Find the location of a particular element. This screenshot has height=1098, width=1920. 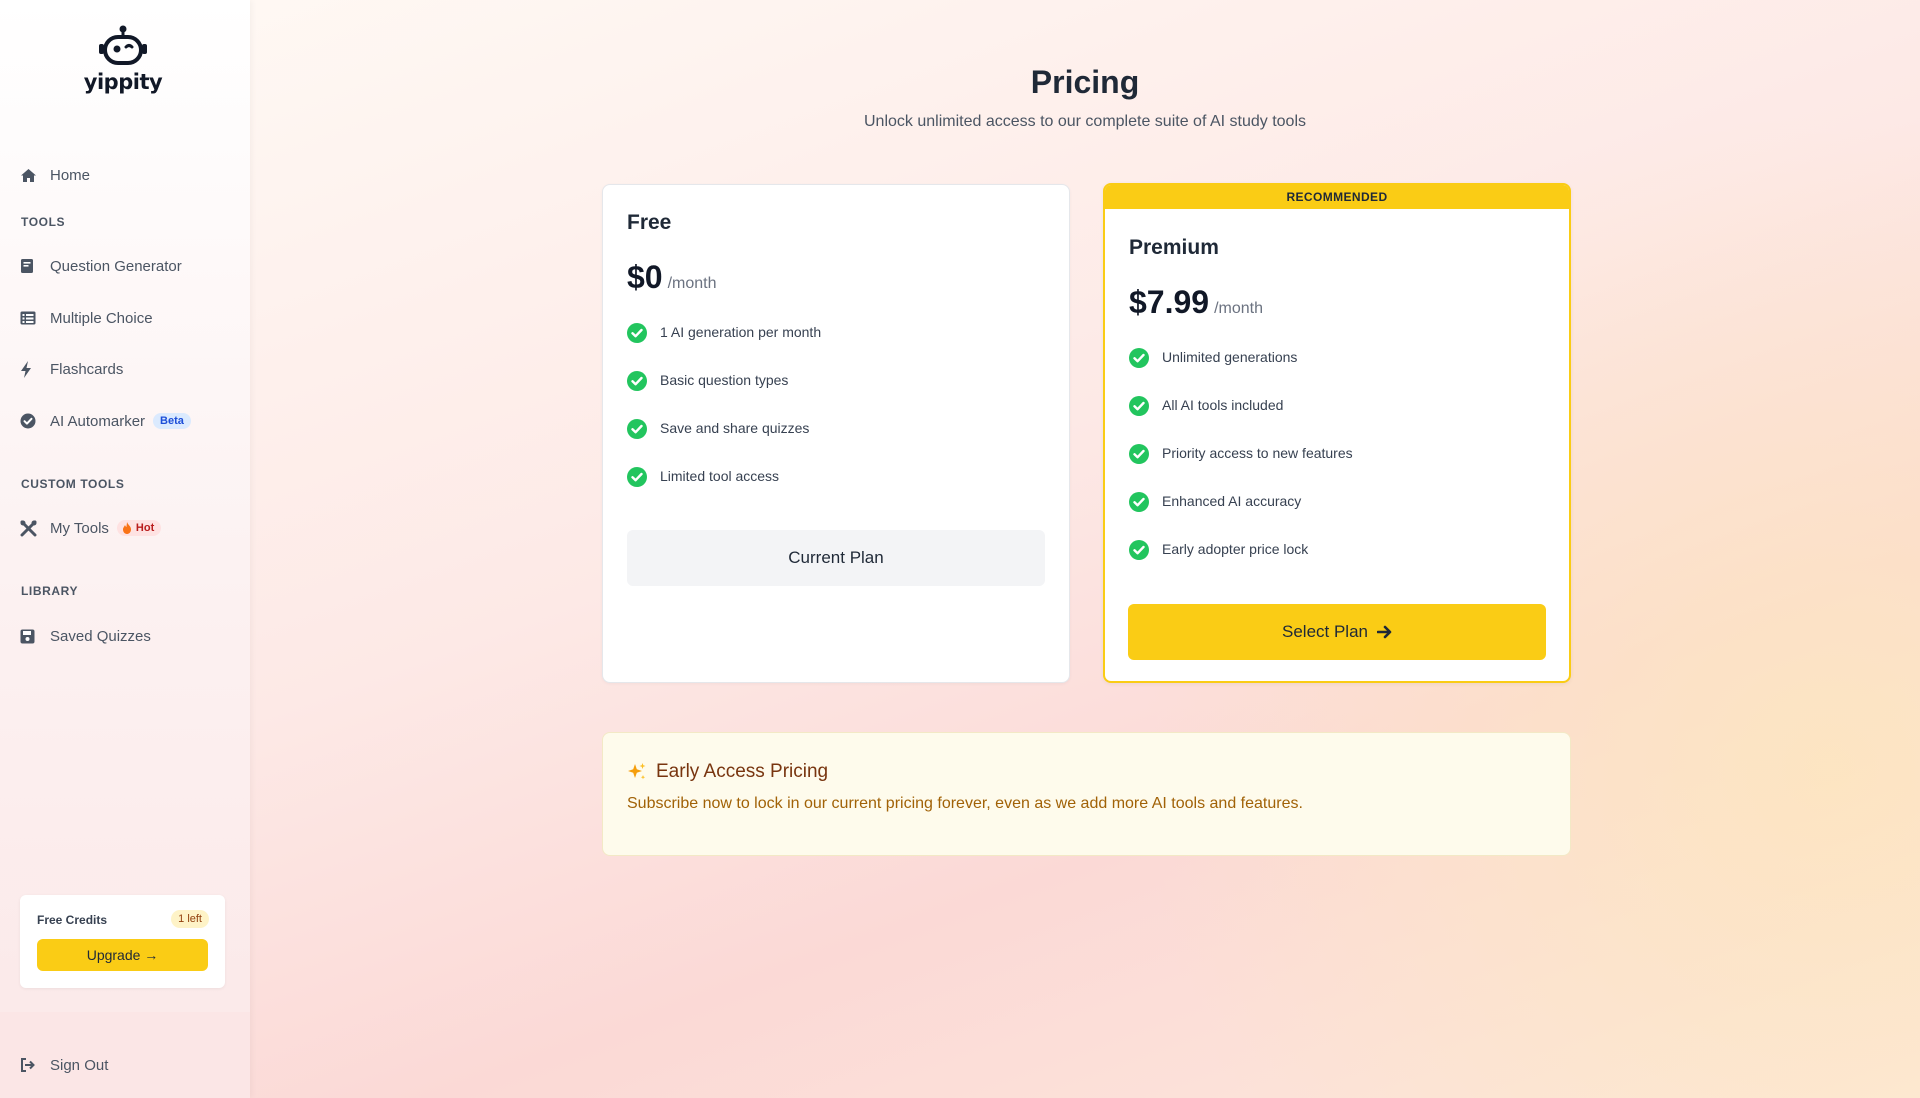

current-plan-button: Current Plan is located at coordinates (836, 558).